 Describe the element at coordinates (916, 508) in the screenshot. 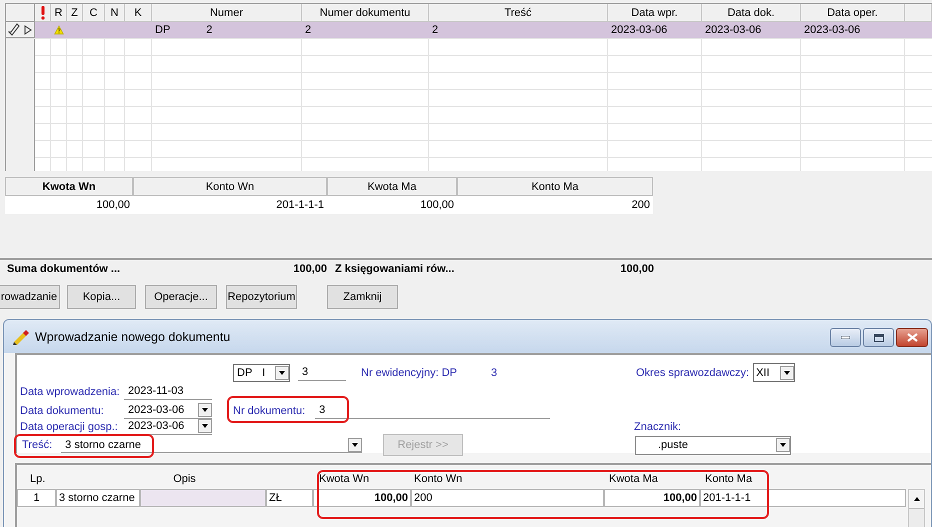

I see `scrollbar` at that location.